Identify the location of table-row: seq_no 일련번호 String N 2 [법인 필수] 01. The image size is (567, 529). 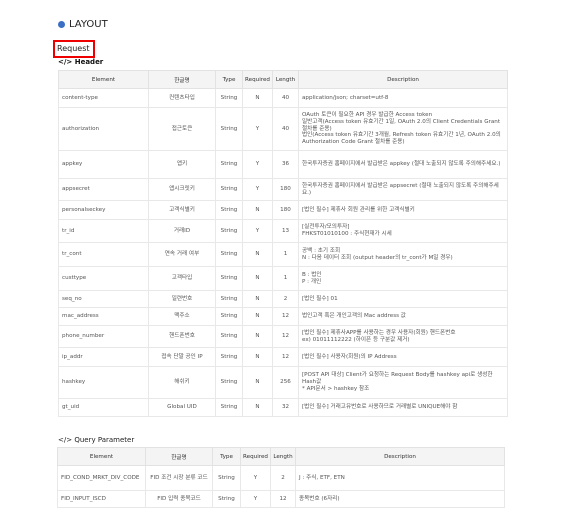
(283, 299).